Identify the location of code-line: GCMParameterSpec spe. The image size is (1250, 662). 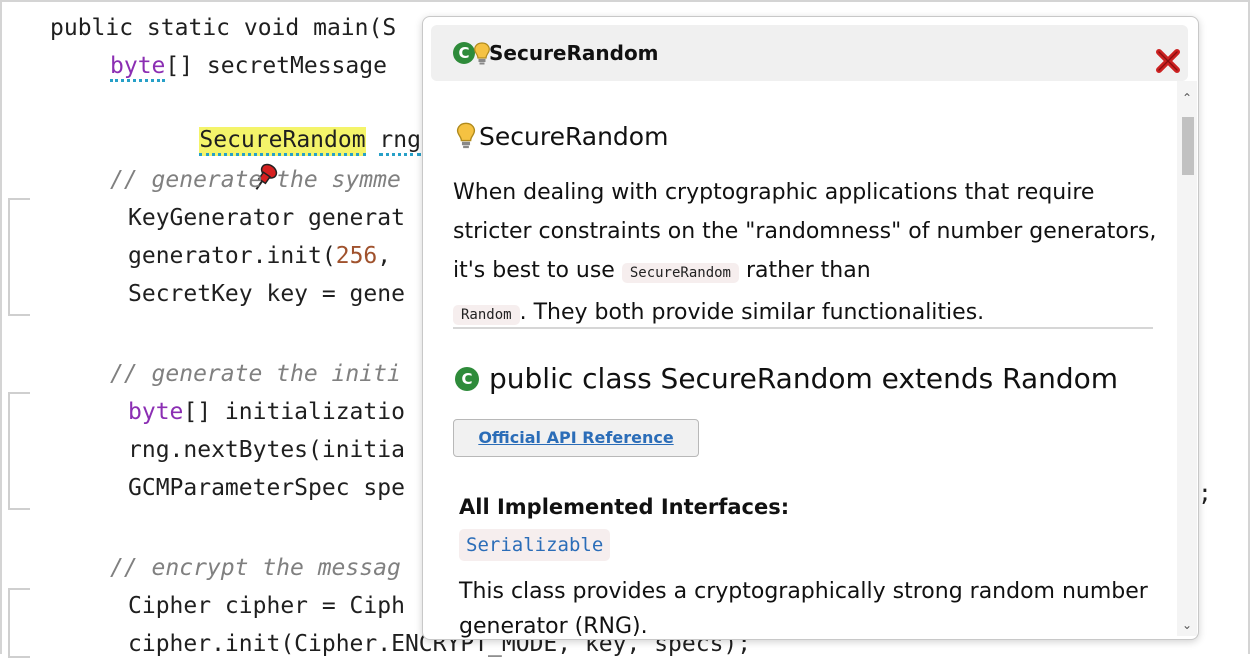
(266, 488).